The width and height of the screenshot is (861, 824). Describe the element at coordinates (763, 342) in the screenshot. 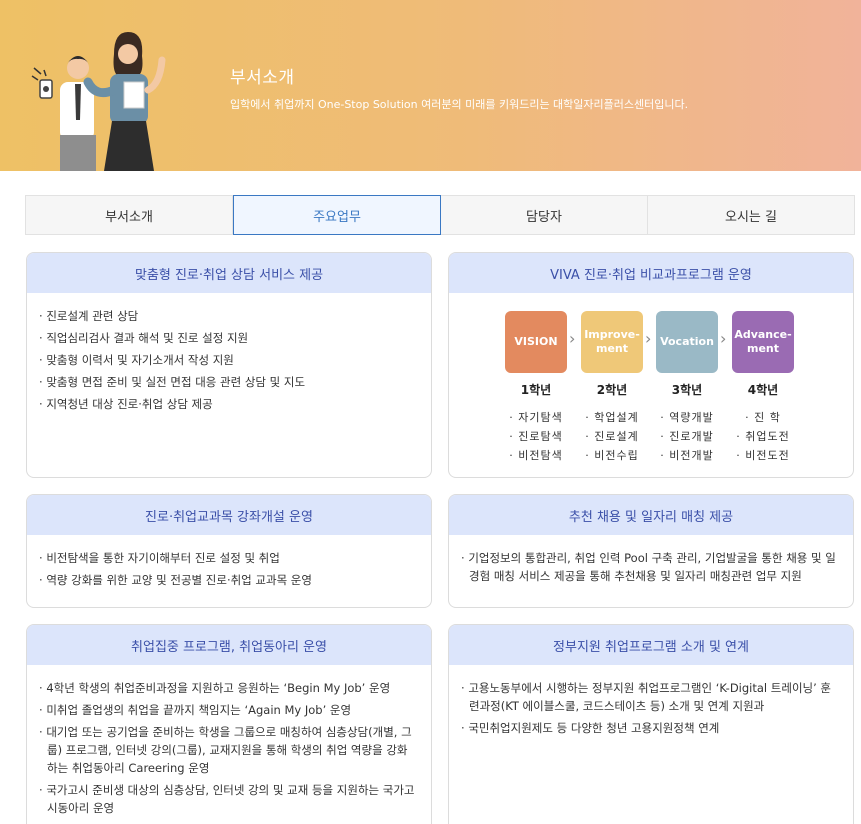

I see `step-badge: Advance-ment` at that location.